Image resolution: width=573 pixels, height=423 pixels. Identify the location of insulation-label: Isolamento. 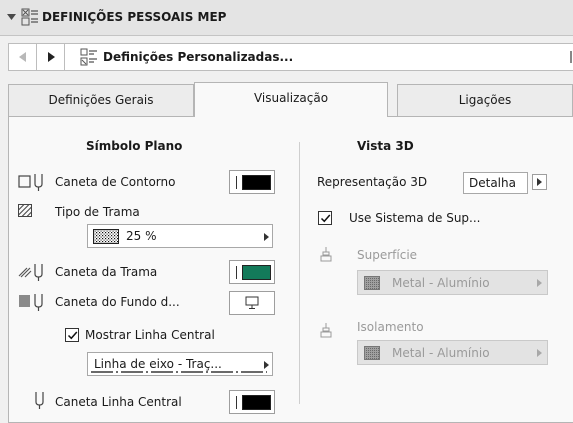
(390, 327).